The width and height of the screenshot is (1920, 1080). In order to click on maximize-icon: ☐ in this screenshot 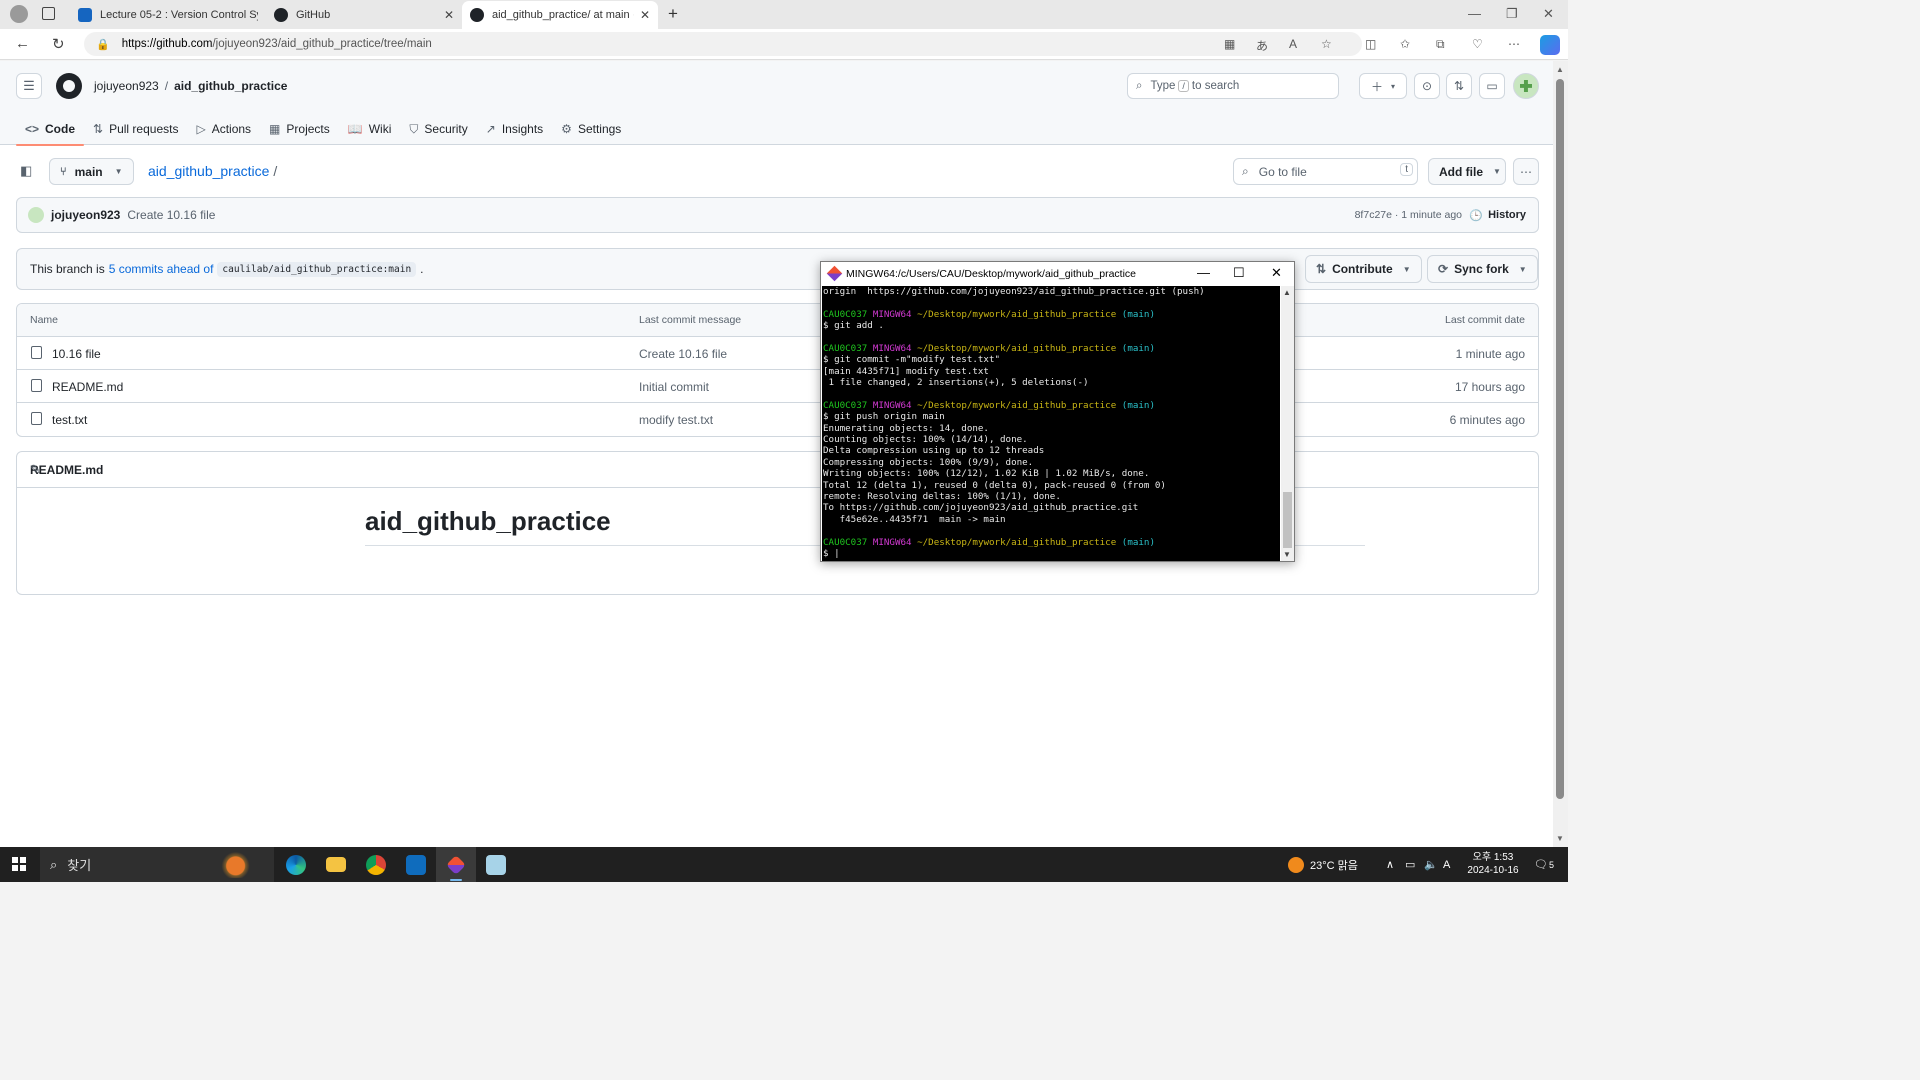, I will do `click(1239, 273)`.